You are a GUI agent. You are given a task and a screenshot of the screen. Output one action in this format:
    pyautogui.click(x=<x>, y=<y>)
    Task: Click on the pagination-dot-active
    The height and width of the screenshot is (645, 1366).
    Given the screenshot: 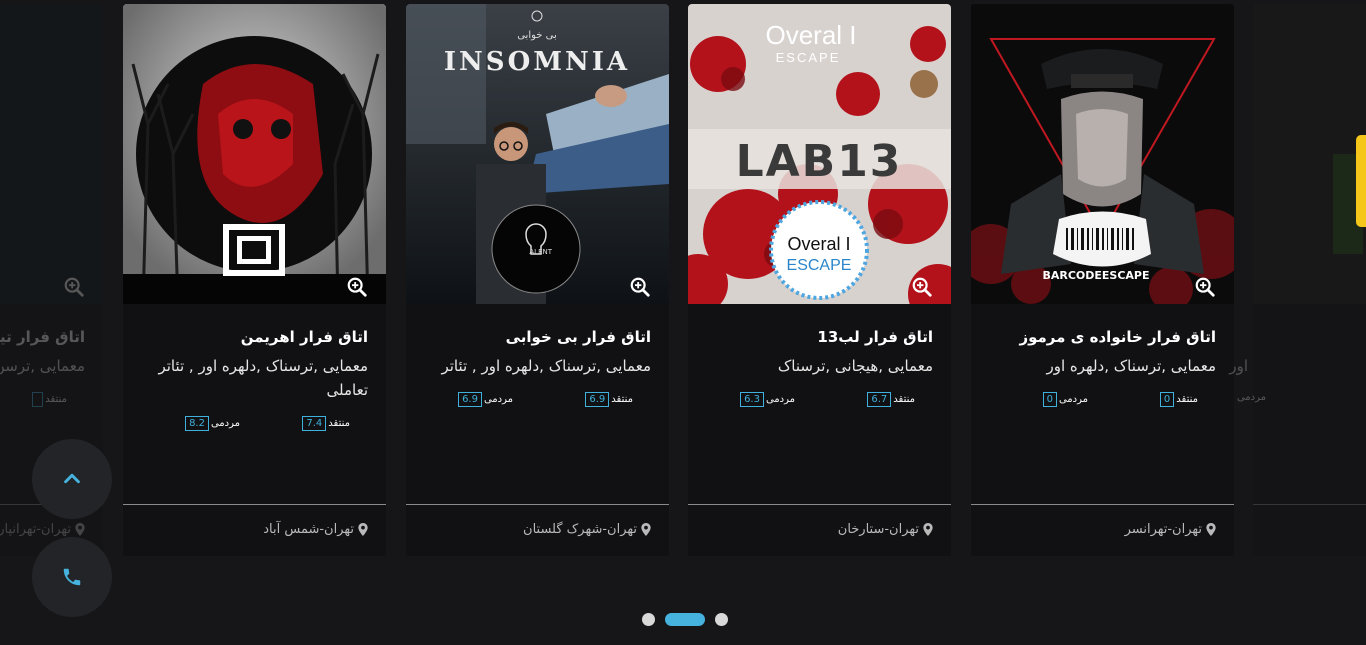 What is the action you would take?
    pyautogui.click(x=685, y=619)
    